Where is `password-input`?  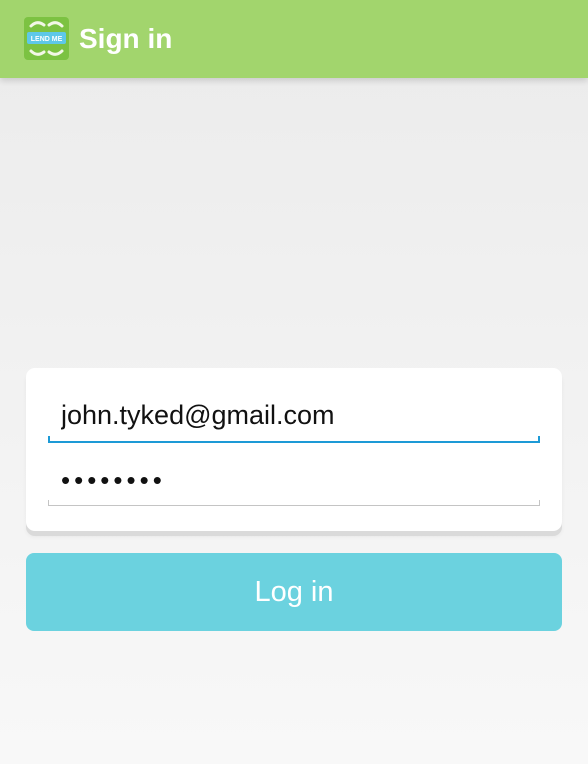
password-input is located at coordinates (294, 481).